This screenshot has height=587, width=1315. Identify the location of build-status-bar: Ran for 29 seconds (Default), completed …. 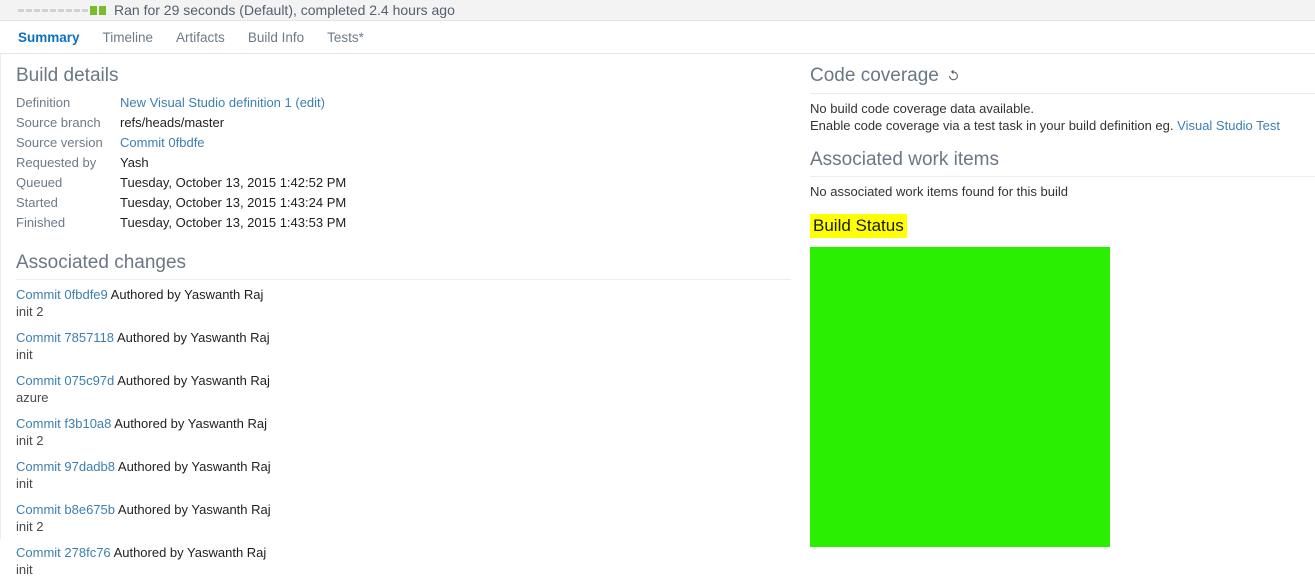
(657, 10).